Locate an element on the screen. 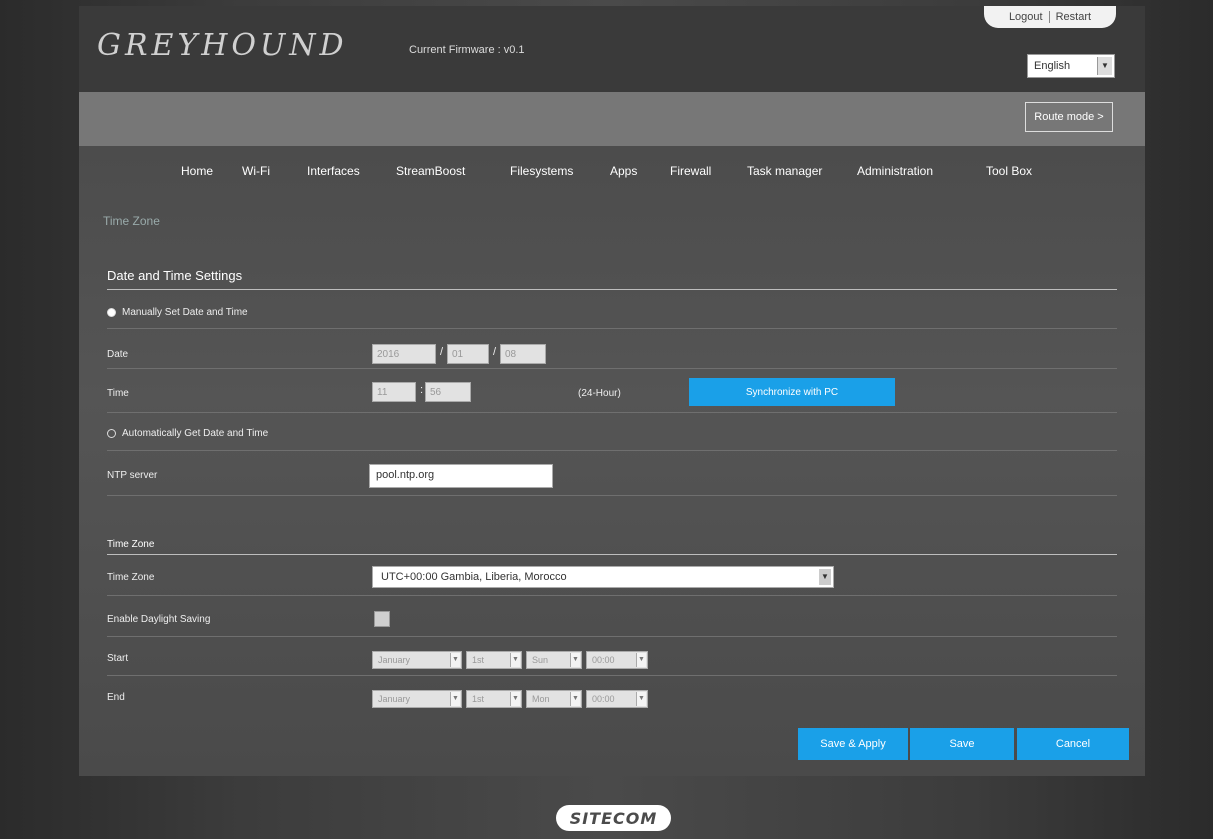  date-day-input: 08 is located at coordinates (523, 354).